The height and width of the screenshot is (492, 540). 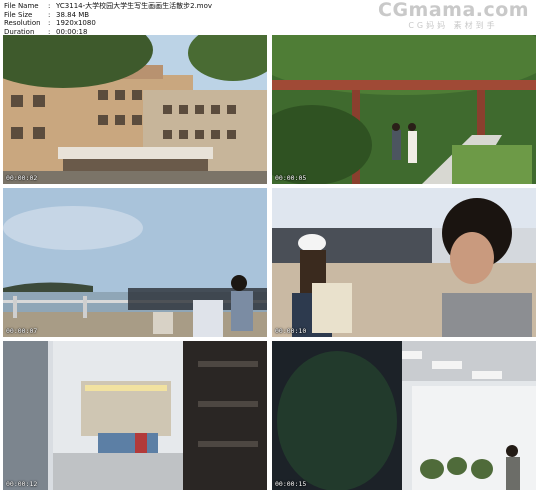 What do you see at coordinates (73, 14) in the screenshot?
I see `meta-value: 38.84 MB` at bounding box center [73, 14].